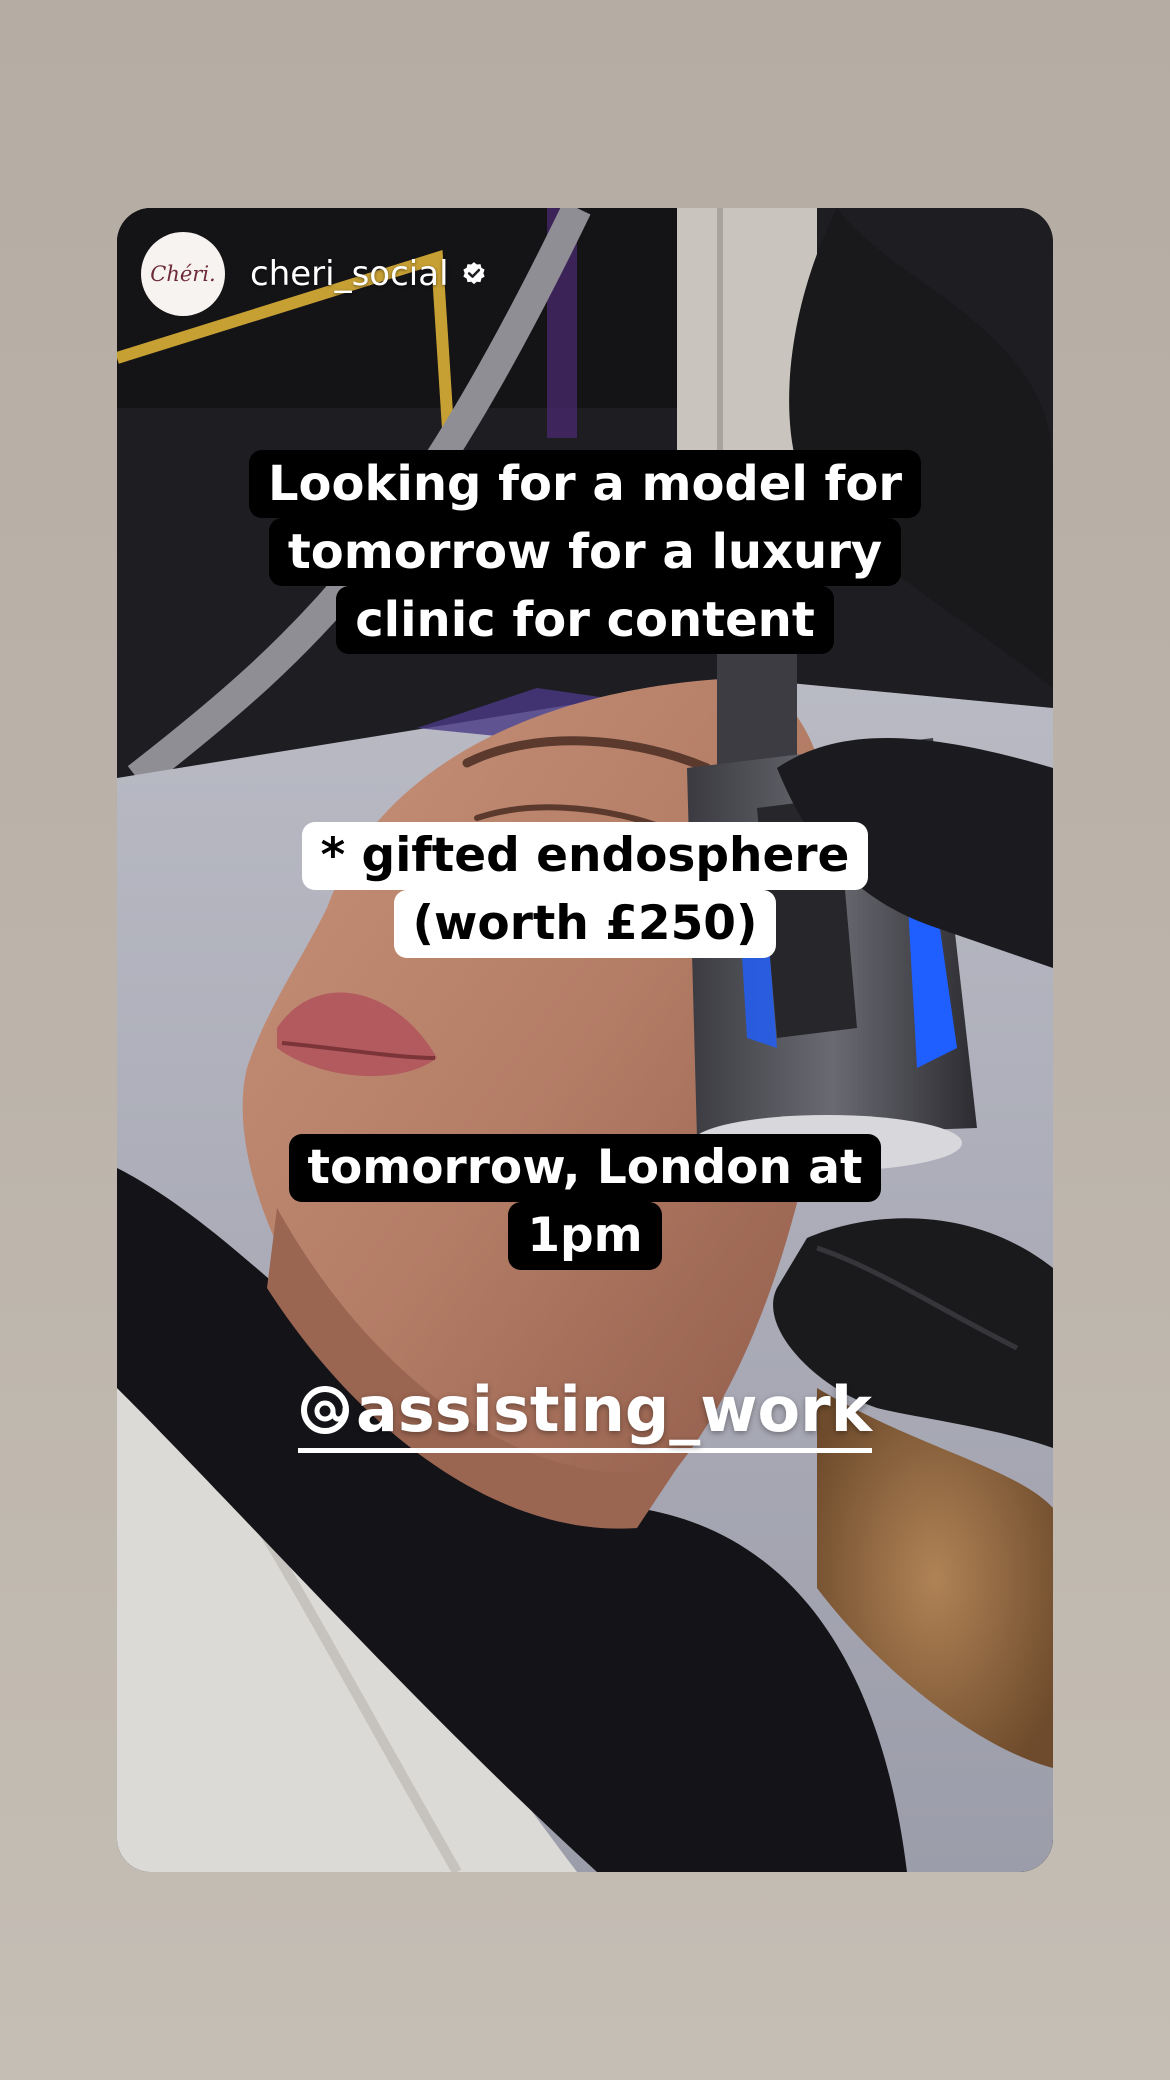  I want to click on caption-line: Looking for a model for, so click(585, 484).